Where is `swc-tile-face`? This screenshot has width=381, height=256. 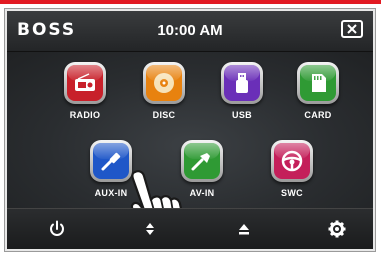 swc-tile-face is located at coordinates (292, 161).